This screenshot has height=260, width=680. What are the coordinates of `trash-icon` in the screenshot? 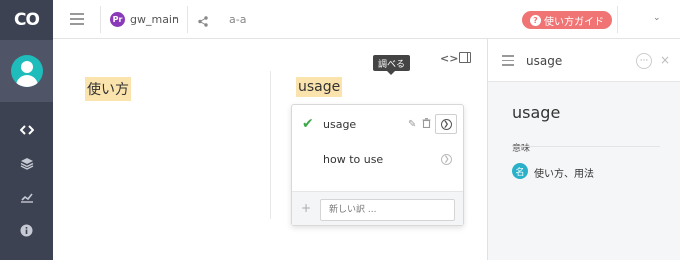 It's located at (426, 124).